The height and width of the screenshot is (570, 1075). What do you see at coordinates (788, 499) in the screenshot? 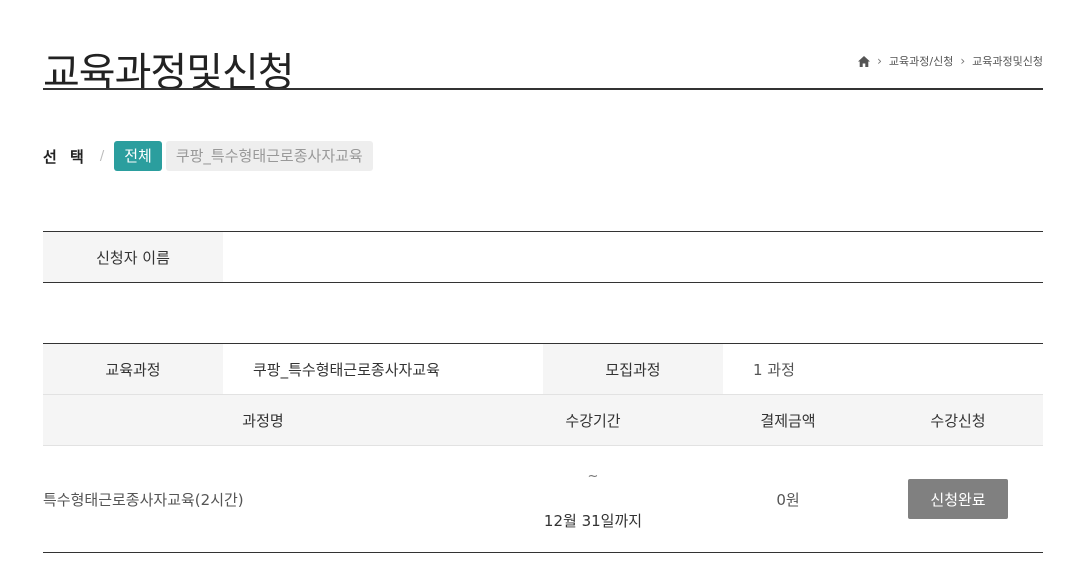
I see `course-price: 0원` at bounding box center [788, 499].